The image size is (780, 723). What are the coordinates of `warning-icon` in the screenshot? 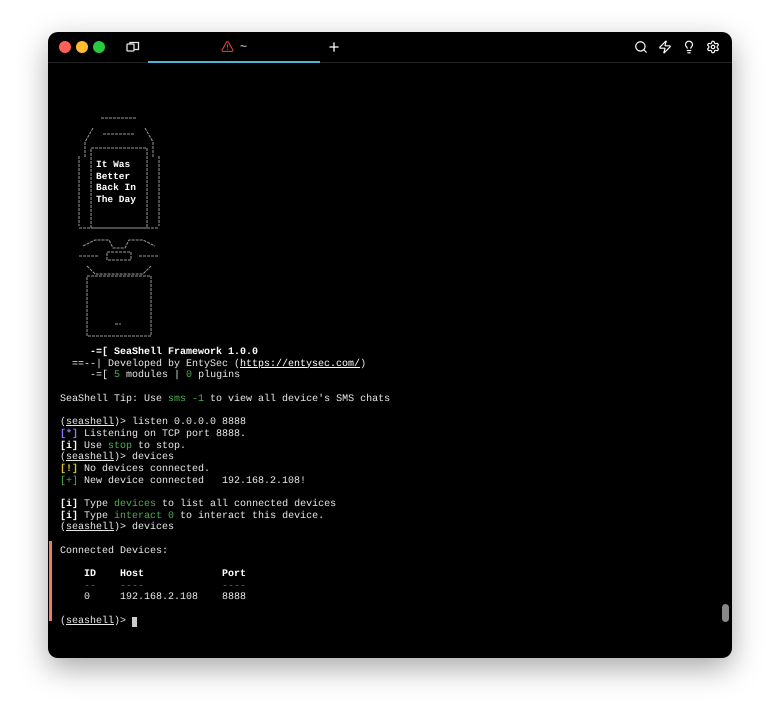 It's located at (227, 46).